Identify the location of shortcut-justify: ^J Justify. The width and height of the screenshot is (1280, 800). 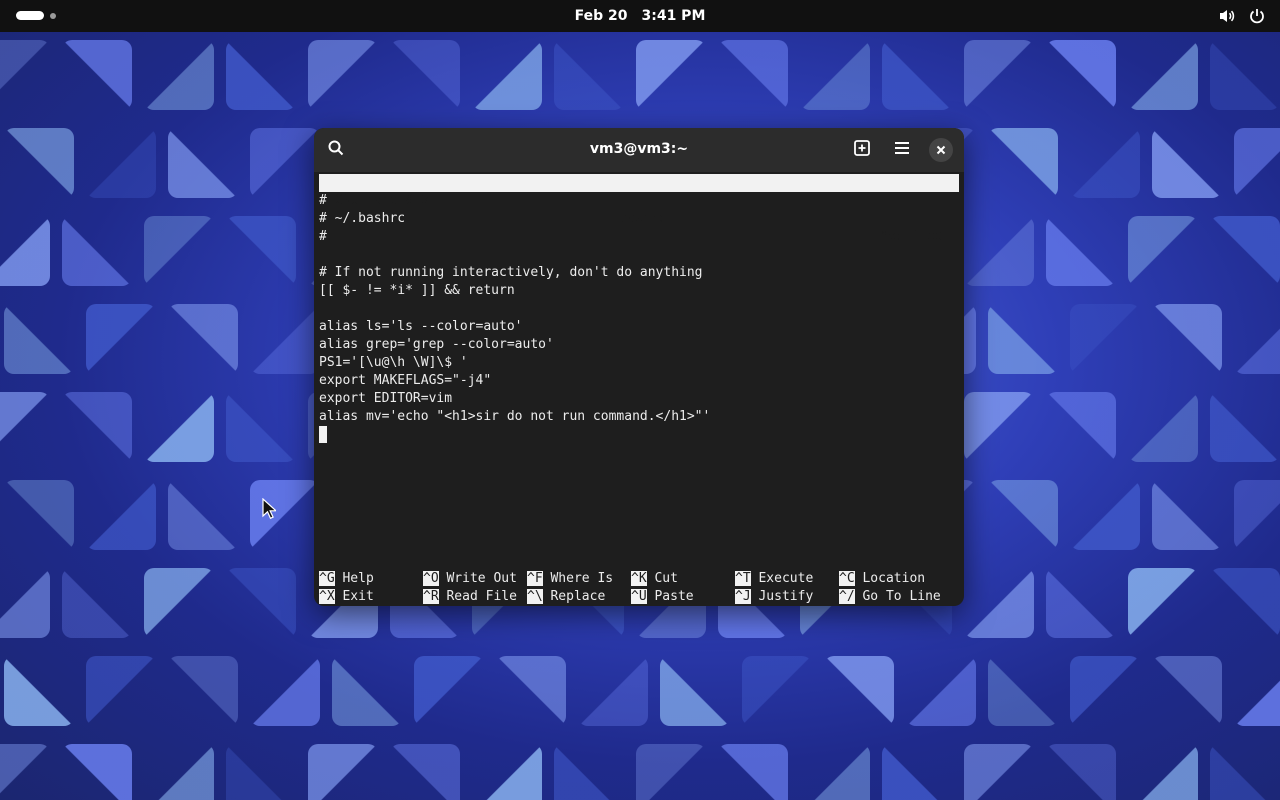
(774, 597).